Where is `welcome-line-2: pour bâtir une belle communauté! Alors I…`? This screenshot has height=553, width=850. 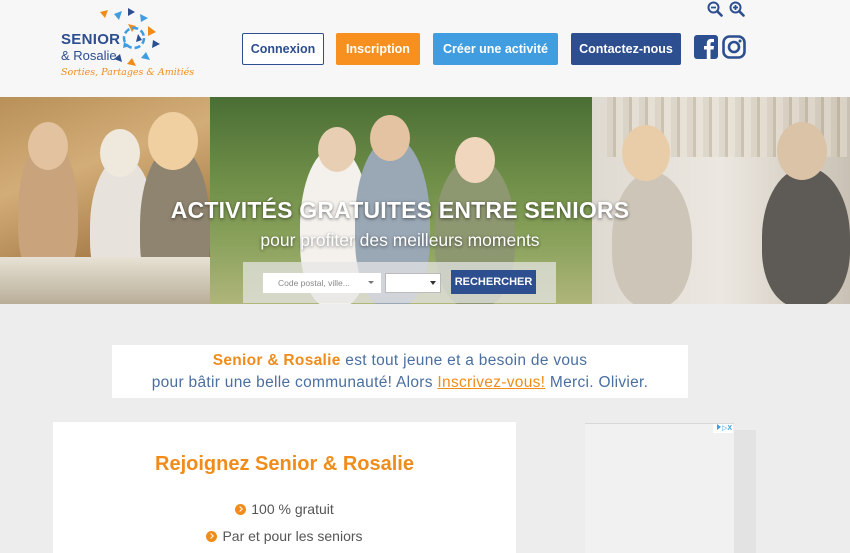
welcome-line-2: pour bâtir une belle communauté! Alors I… is located at coordinates (400, 383).